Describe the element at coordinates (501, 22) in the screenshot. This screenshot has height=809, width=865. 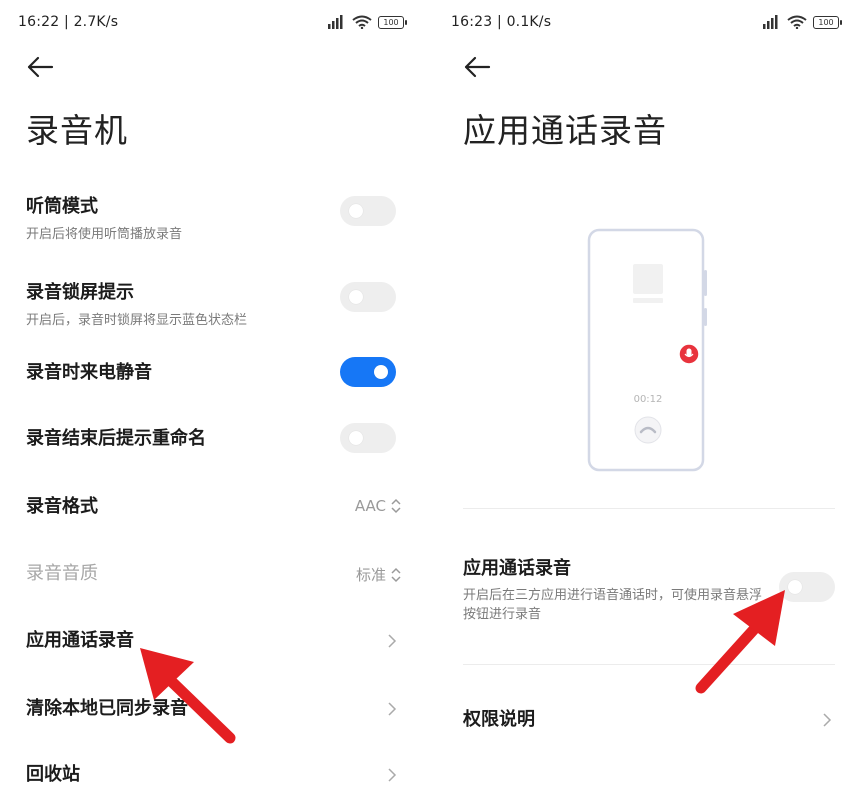
I see `status-time: 16:23 | 0.1K/s` at that location.